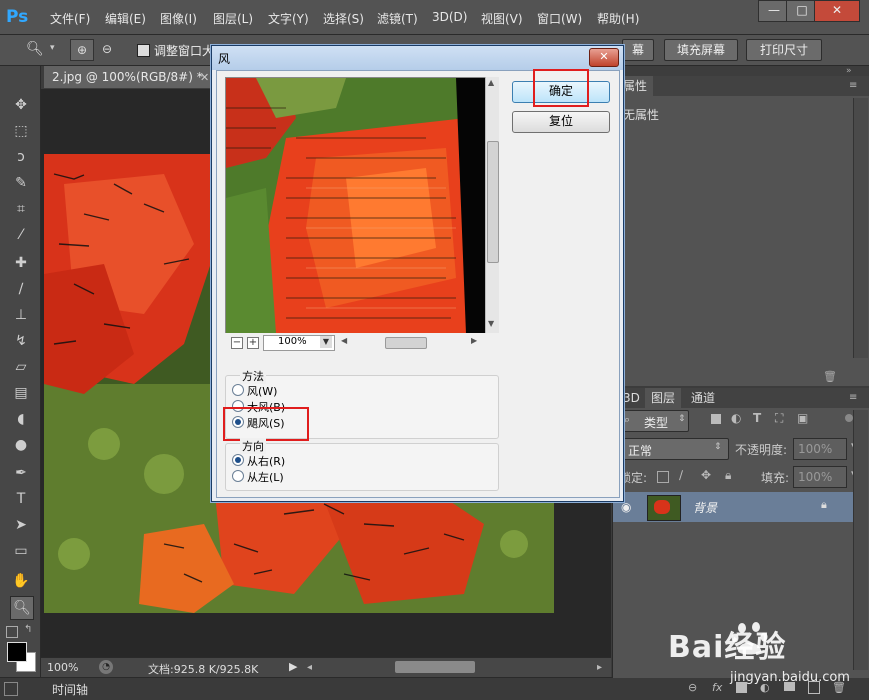 This screenshot has height=700, width=869. I want to click on status-menu-icon: ◔, so click(106, 667).